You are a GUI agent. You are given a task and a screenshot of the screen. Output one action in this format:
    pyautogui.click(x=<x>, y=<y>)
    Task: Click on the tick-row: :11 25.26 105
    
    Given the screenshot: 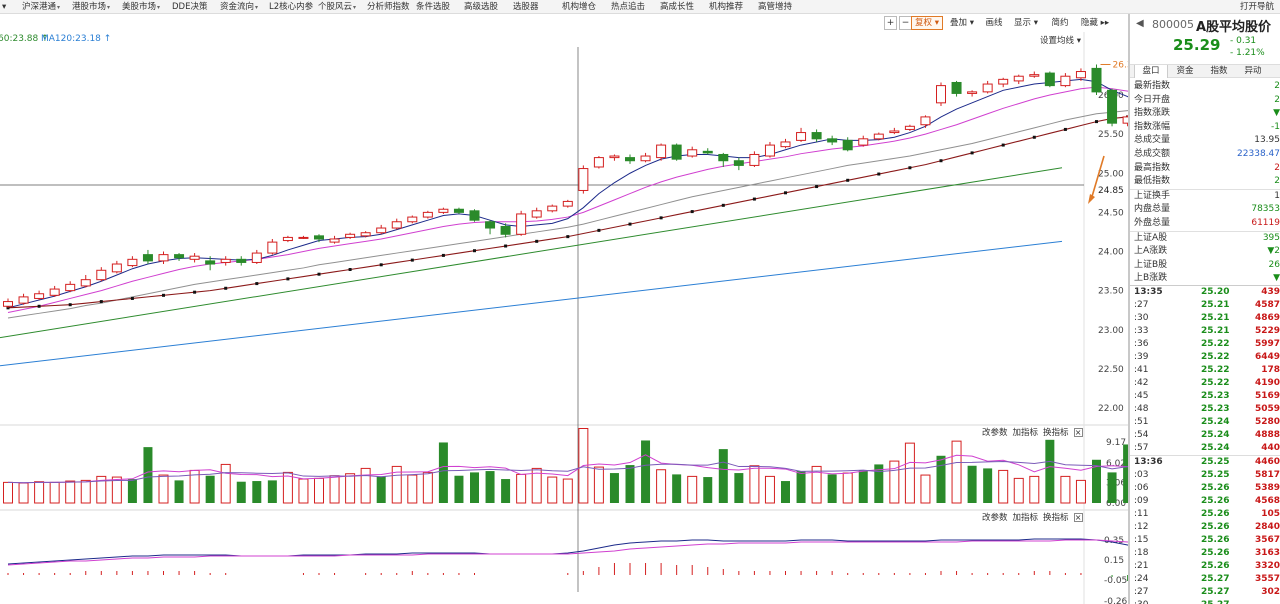 What is the action you would take?
    pyautogui.click(x=1205, y=514)
    